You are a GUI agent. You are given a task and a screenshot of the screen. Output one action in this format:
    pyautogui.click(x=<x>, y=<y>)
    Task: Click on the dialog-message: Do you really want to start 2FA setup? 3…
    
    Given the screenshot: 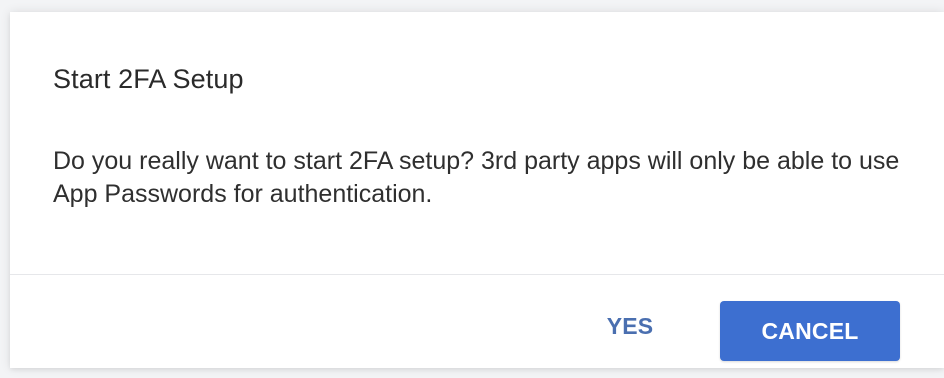 What is the action you would take?
    pyautogui.click(x=476, y=177)
    